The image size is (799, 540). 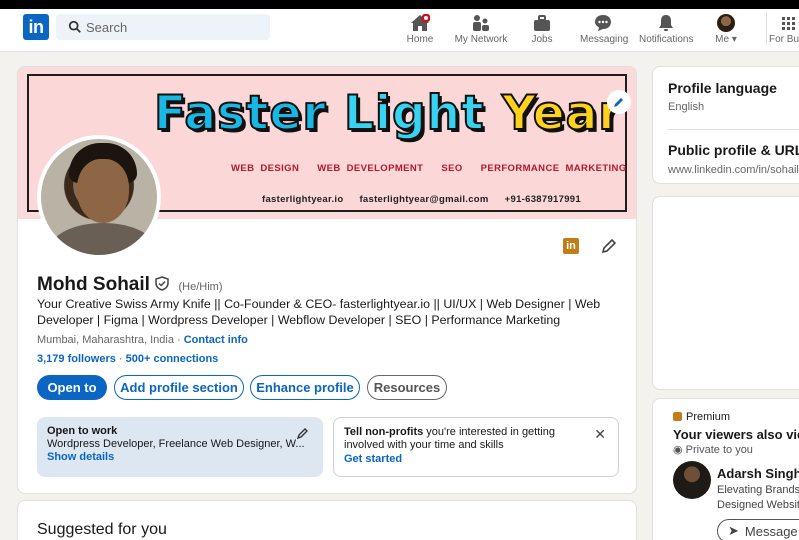 I want to click on edit-intro-pencil-icon, so click(x=609, y=246).